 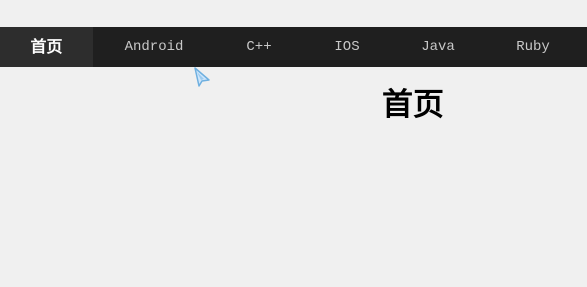 What do you see at coordinates (438, 47) in the screenshot?
I see `nav-item-java: Java` at bounding box center [438, 47].